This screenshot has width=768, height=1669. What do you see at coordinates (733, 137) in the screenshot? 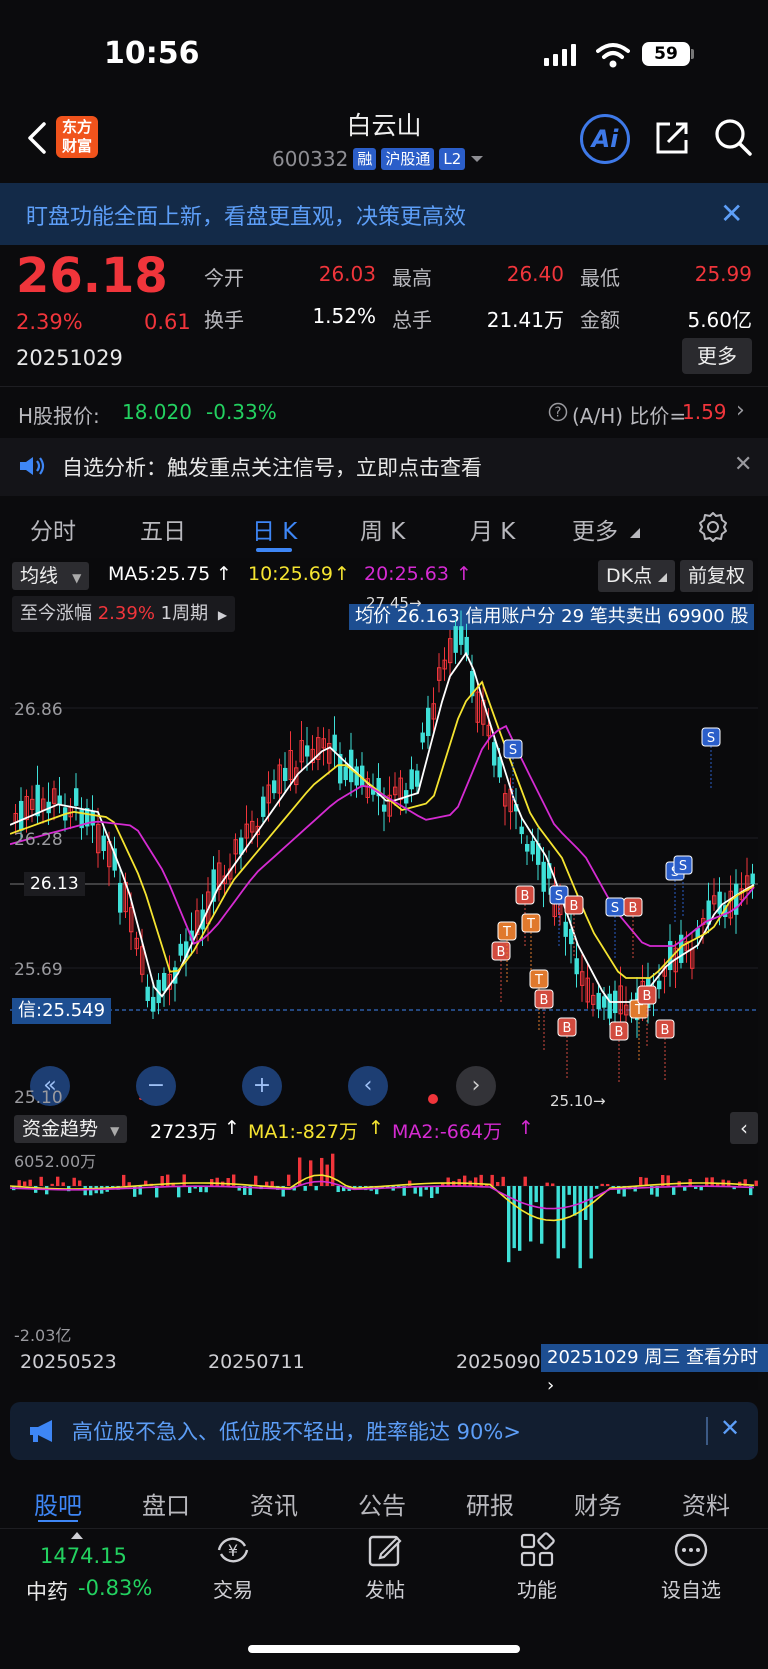
I see `search-icon` at bounding box center [733, 137].